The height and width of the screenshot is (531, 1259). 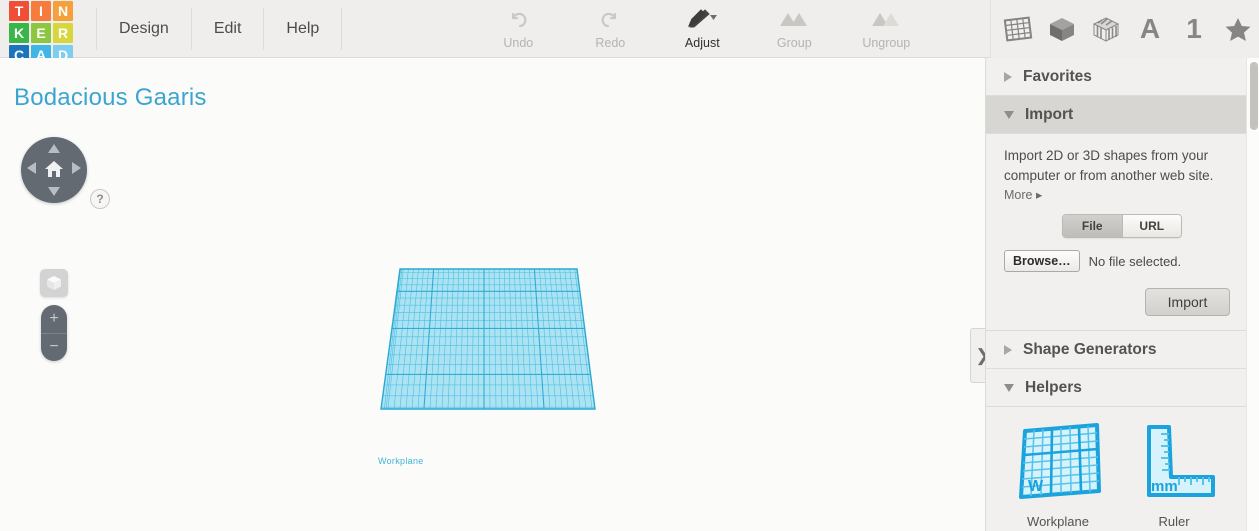 I want to click on menu-item-design: Design, so click(x=144, y=29).